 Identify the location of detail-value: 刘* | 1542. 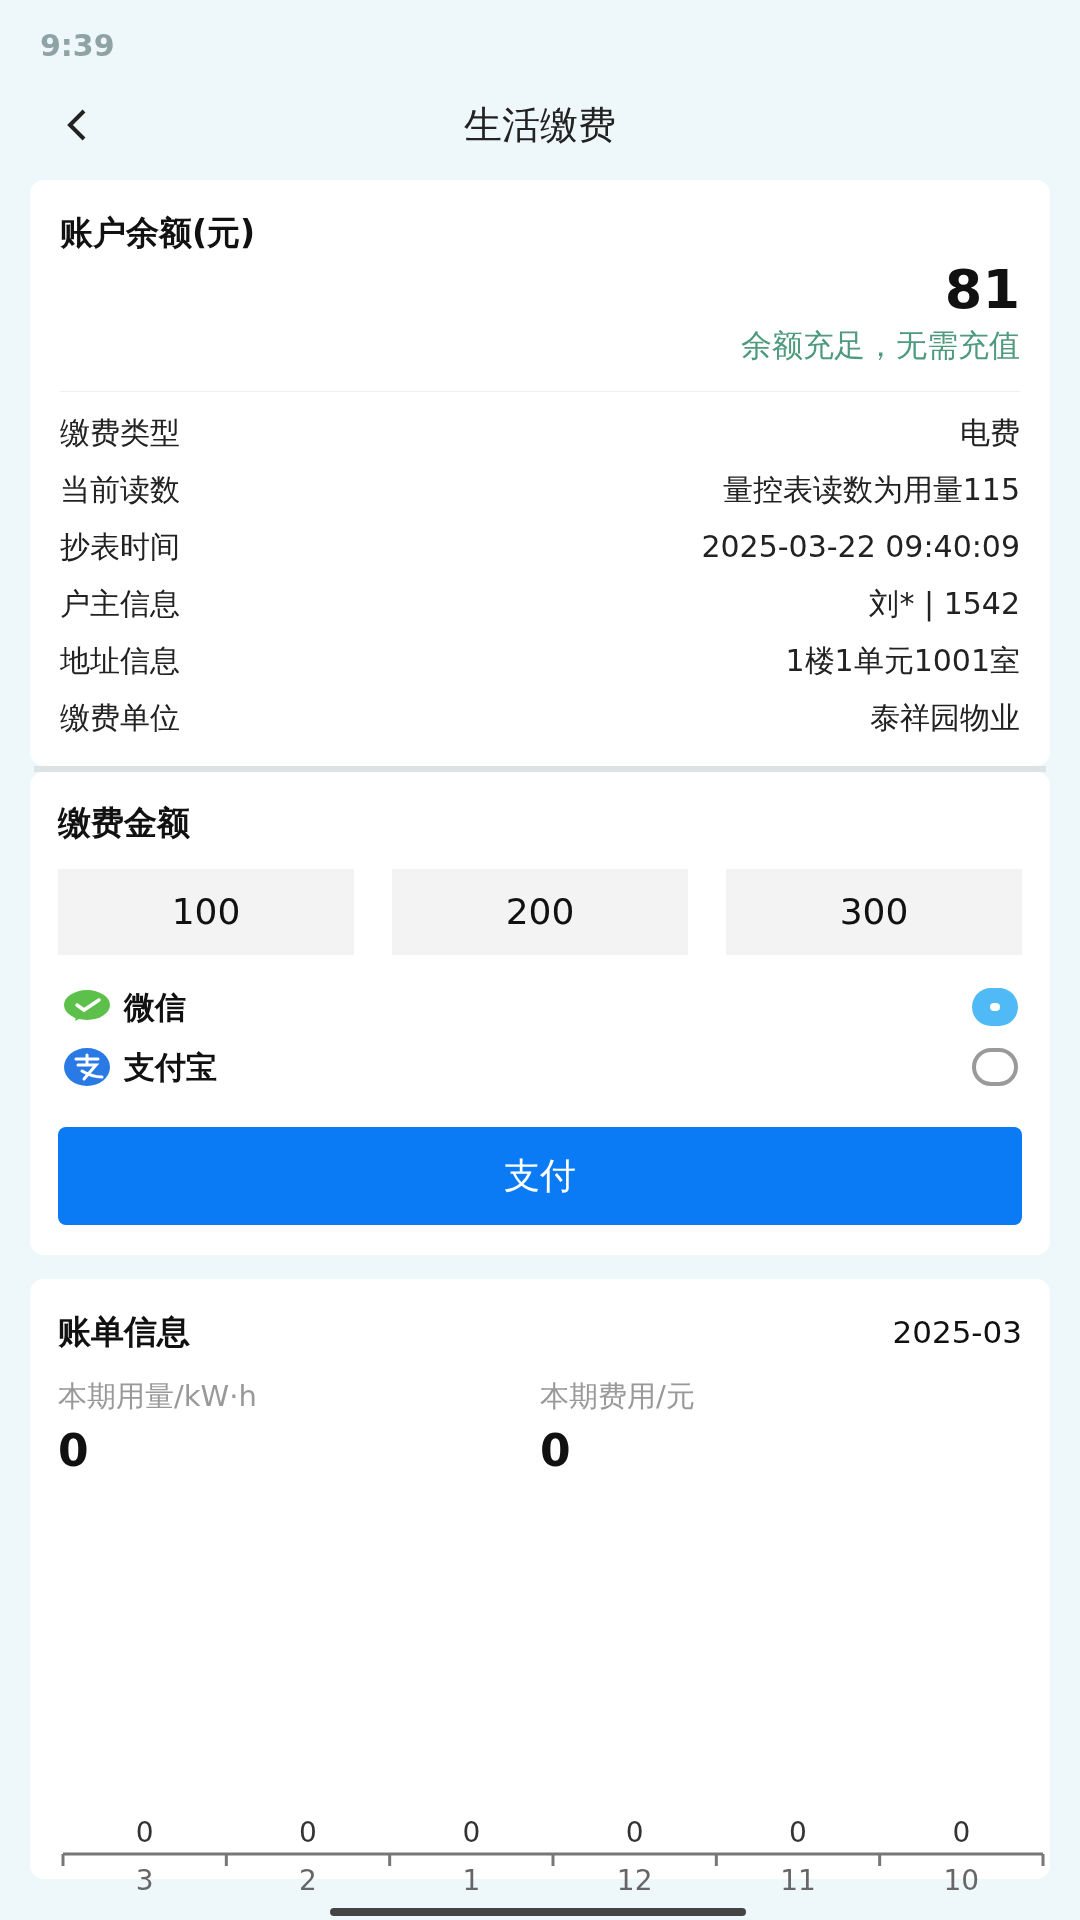
(944, 604).